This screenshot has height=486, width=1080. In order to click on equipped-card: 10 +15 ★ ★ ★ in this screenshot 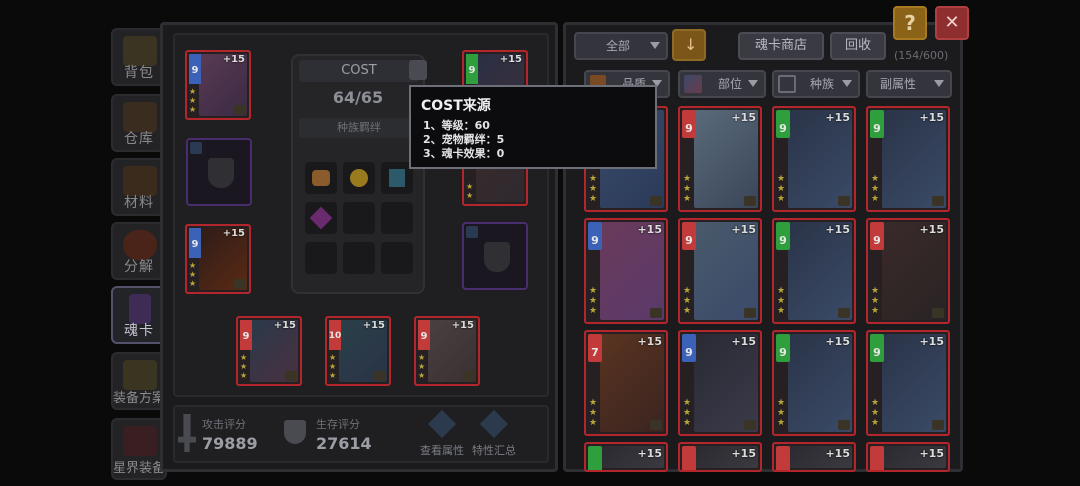, I will do `click(358, 351)`.